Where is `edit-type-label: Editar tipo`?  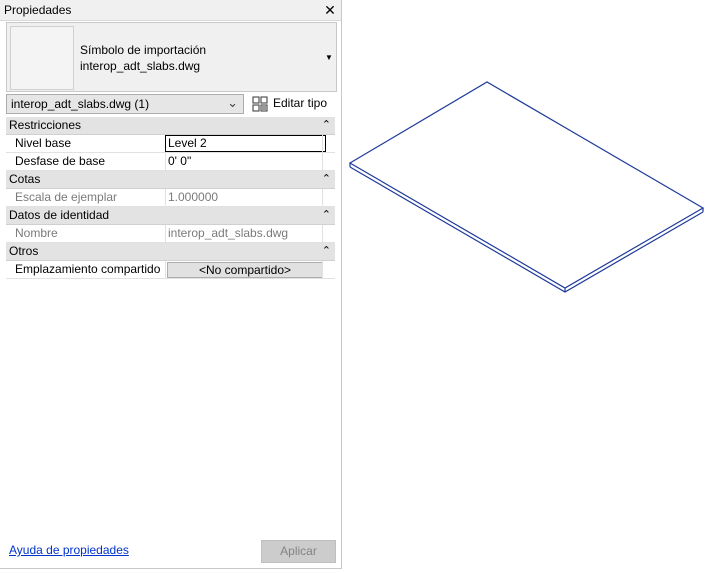 edit-type-label: Editar tipo is located at coordinates (300, 103).